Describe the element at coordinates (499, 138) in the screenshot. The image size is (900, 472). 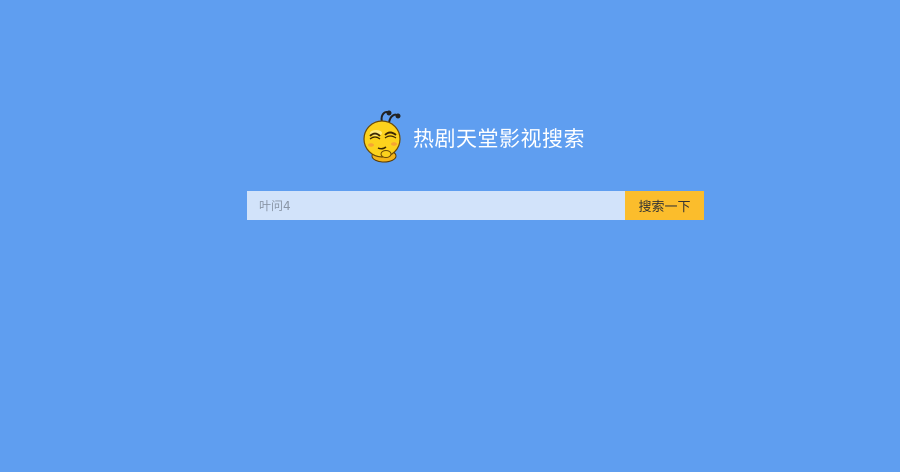
I see `site-title: 热剧天堂影视搜索` at that location.